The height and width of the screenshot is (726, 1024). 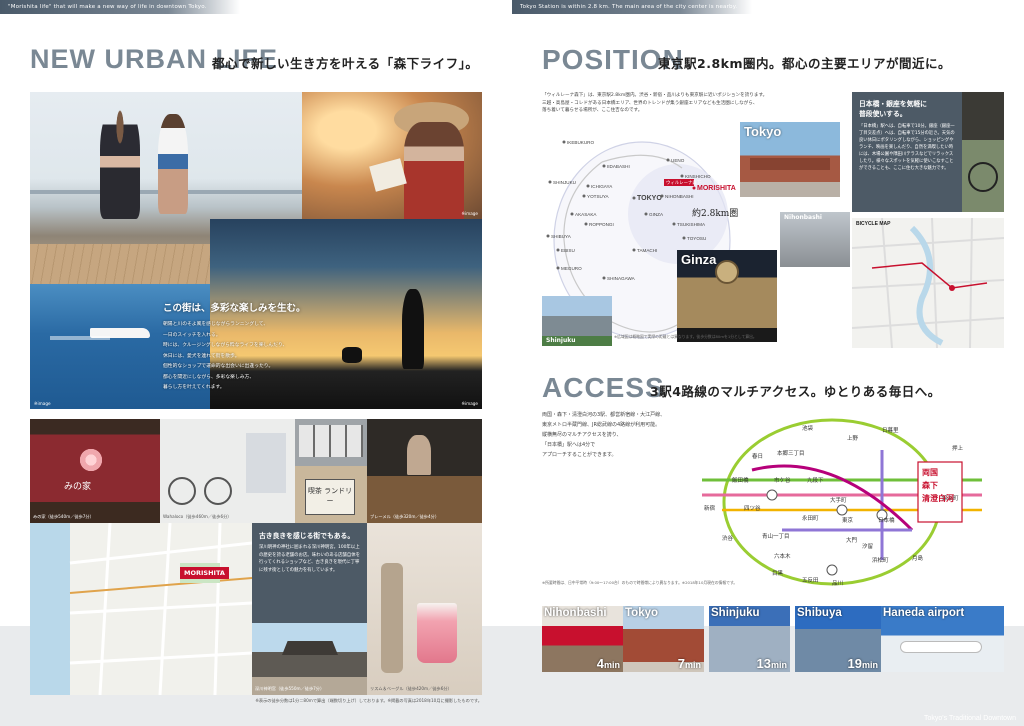 I want to click on tile-name: Nihonbashi, so click(x=575, y=613).